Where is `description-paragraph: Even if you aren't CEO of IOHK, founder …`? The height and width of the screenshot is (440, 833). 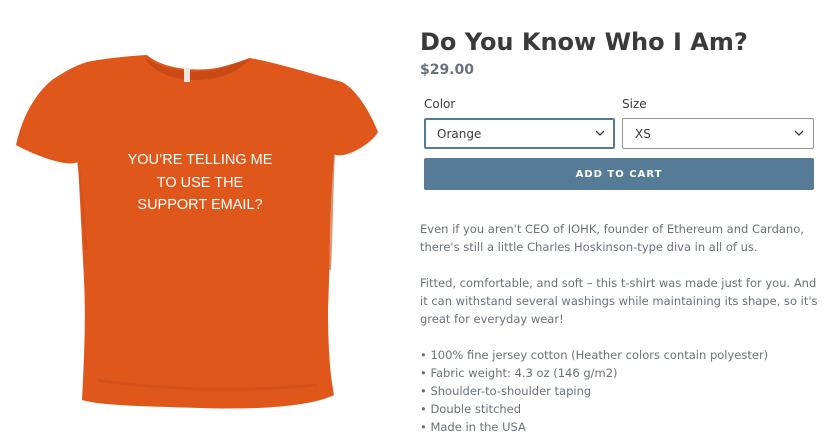 description-paragraph: Even if you aren't CEO of IOHK, founder … is located at coordinates (612, 238).